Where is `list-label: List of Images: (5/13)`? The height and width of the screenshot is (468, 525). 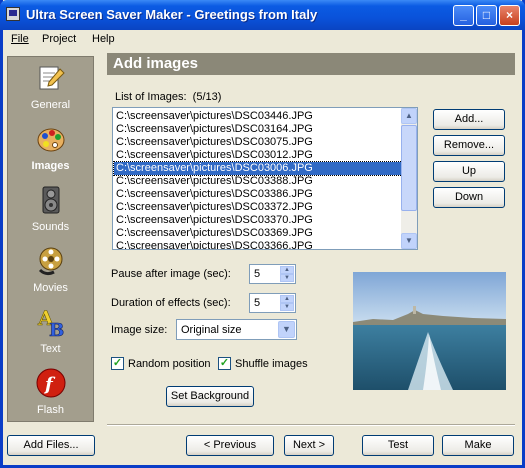 list-label: List of Images: (5/13) is located at coordinates (168, 97).